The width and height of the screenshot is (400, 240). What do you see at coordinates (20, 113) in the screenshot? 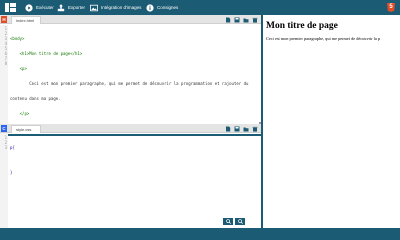
I see `code-line: </p>` at bounding box center [20, 113].